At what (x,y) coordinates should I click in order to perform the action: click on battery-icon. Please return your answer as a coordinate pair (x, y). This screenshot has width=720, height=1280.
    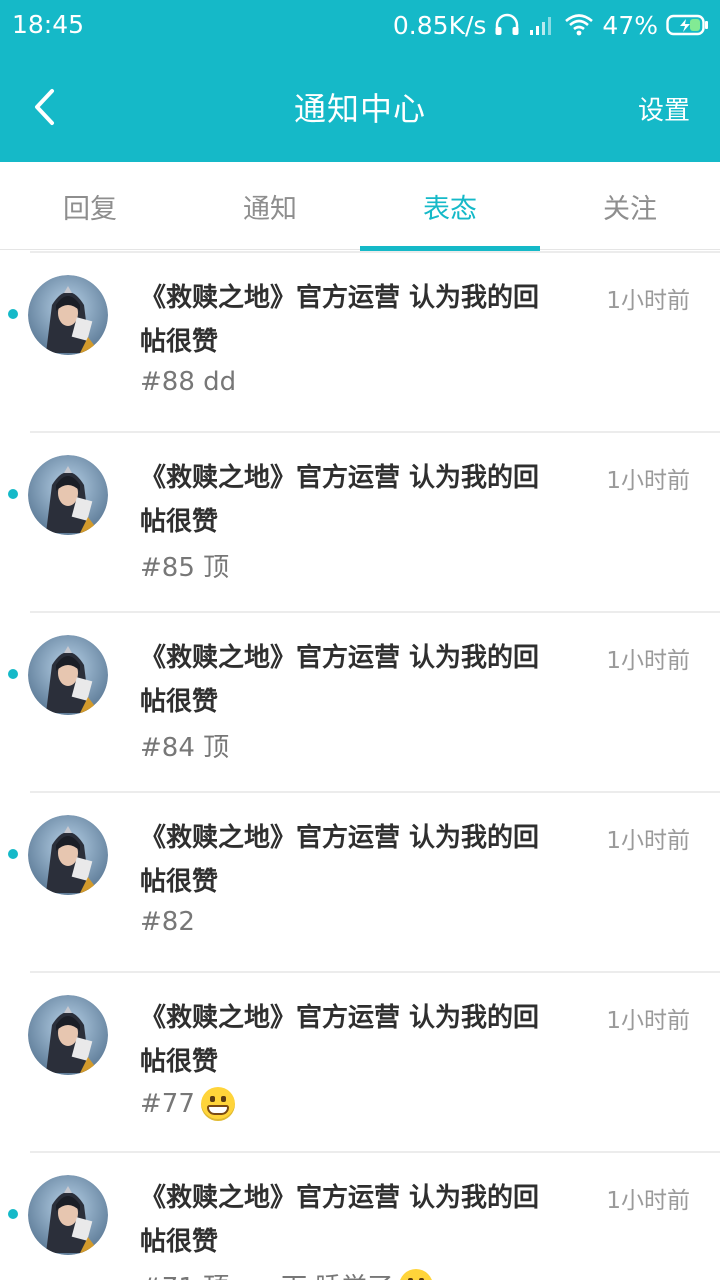
    Looking at the image, I should click on (688, 25).